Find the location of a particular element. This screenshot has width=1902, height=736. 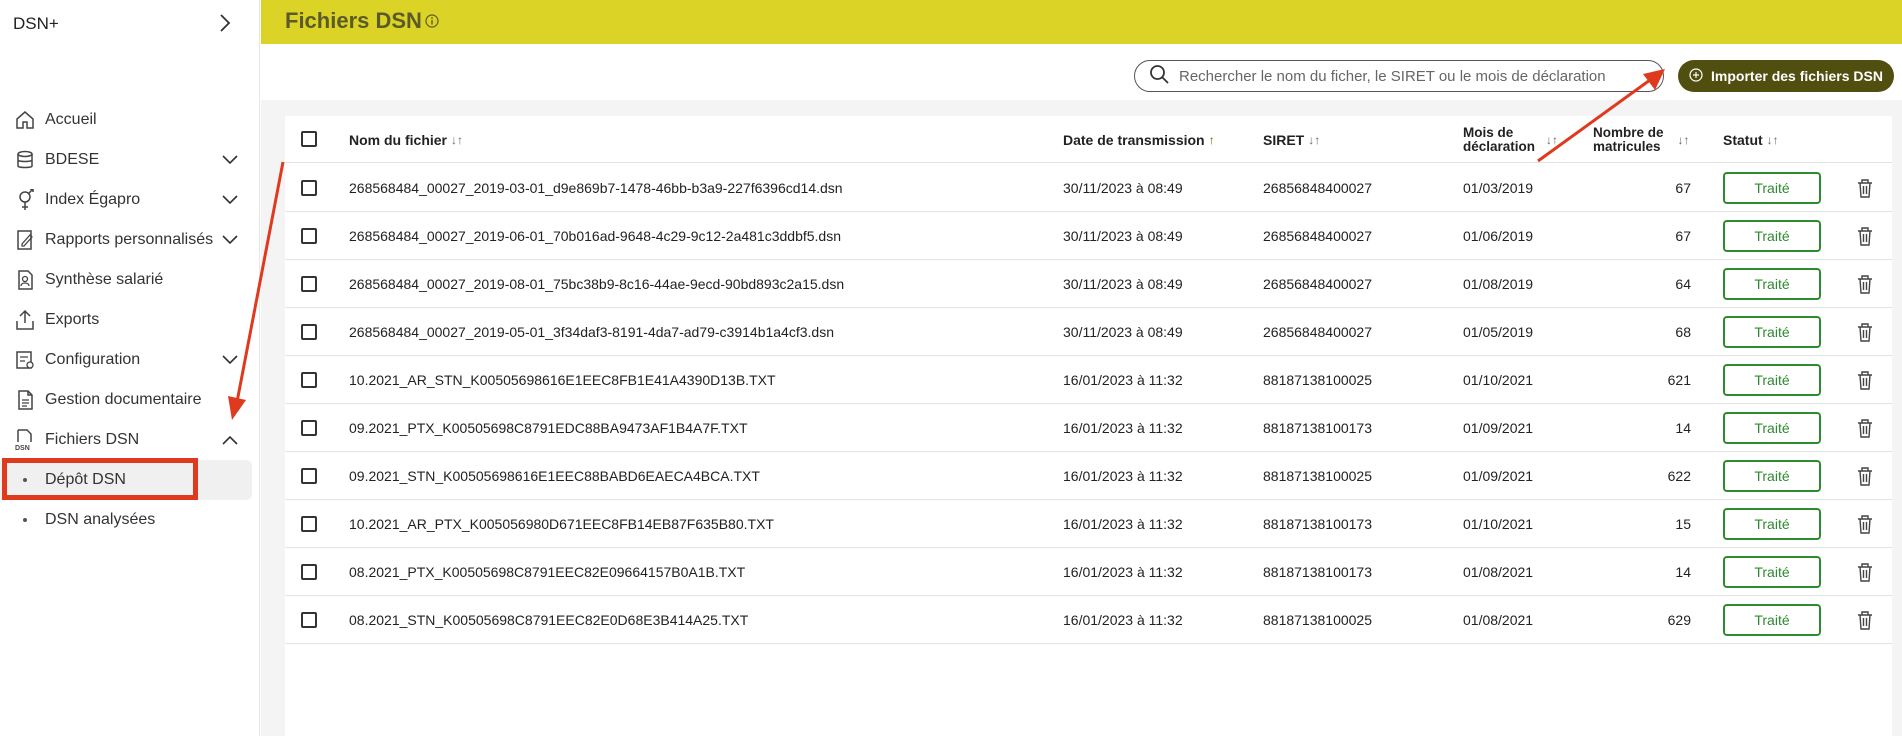

sidebar-item-label: Accueil is located at coordinates (71, 119).